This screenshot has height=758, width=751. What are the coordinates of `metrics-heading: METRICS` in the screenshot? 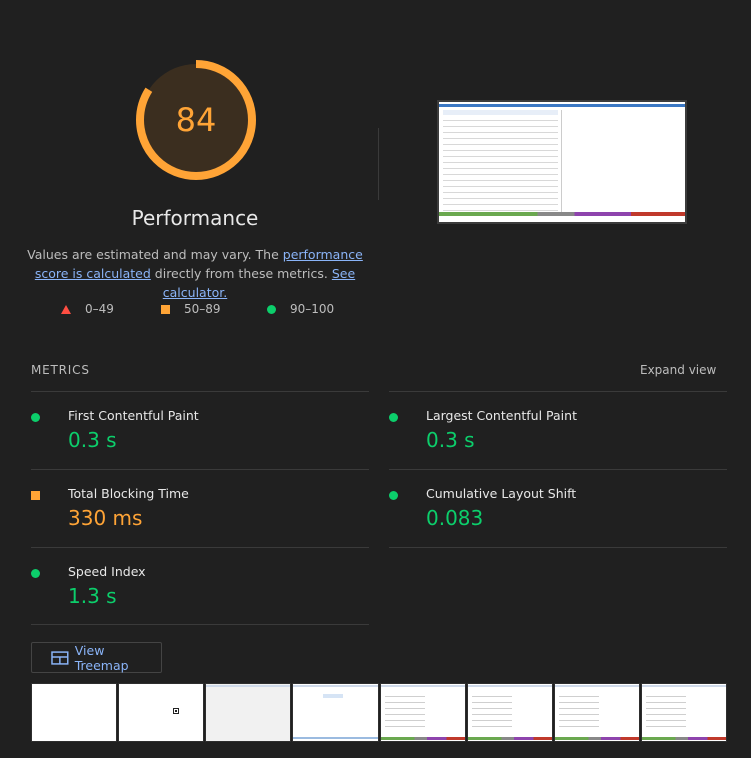 It's located at (60, 370).